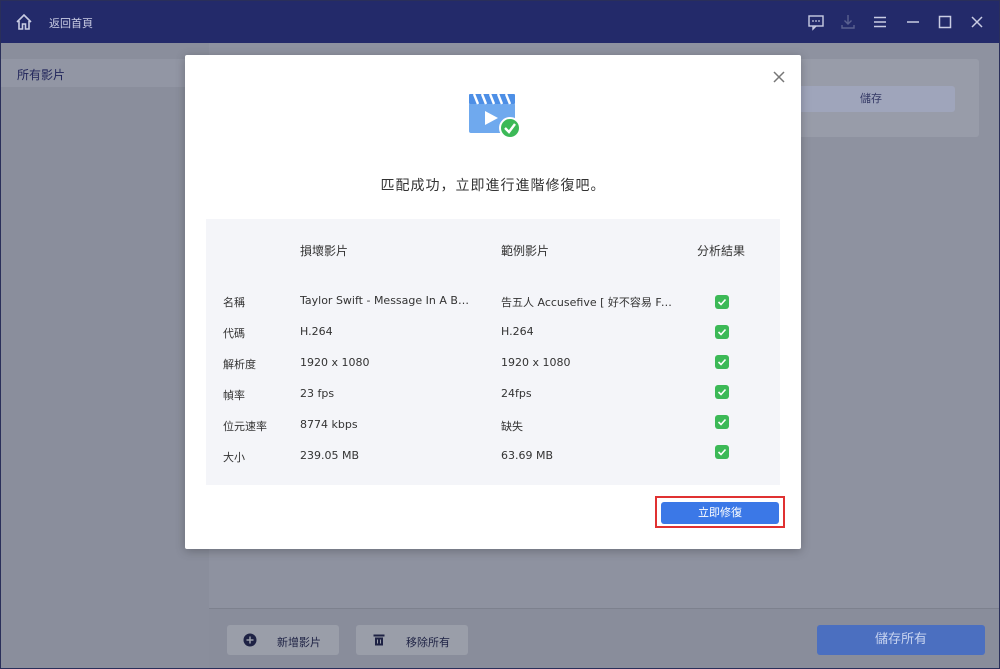  I want to click on sample-value: 1920 x 1080, so click(536, 362).